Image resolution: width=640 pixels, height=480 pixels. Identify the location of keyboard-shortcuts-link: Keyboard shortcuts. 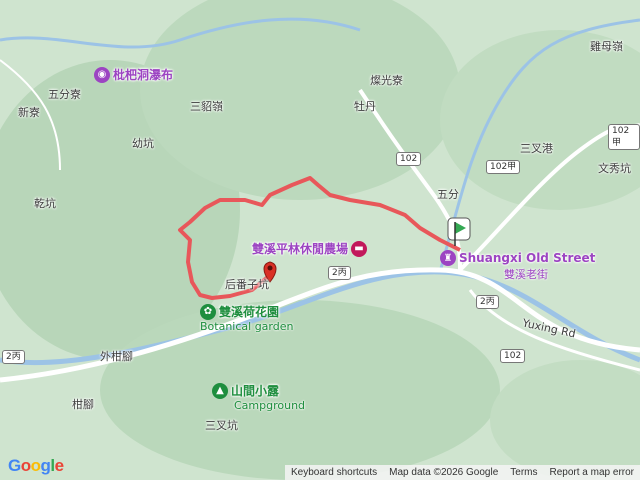
(334, 472).